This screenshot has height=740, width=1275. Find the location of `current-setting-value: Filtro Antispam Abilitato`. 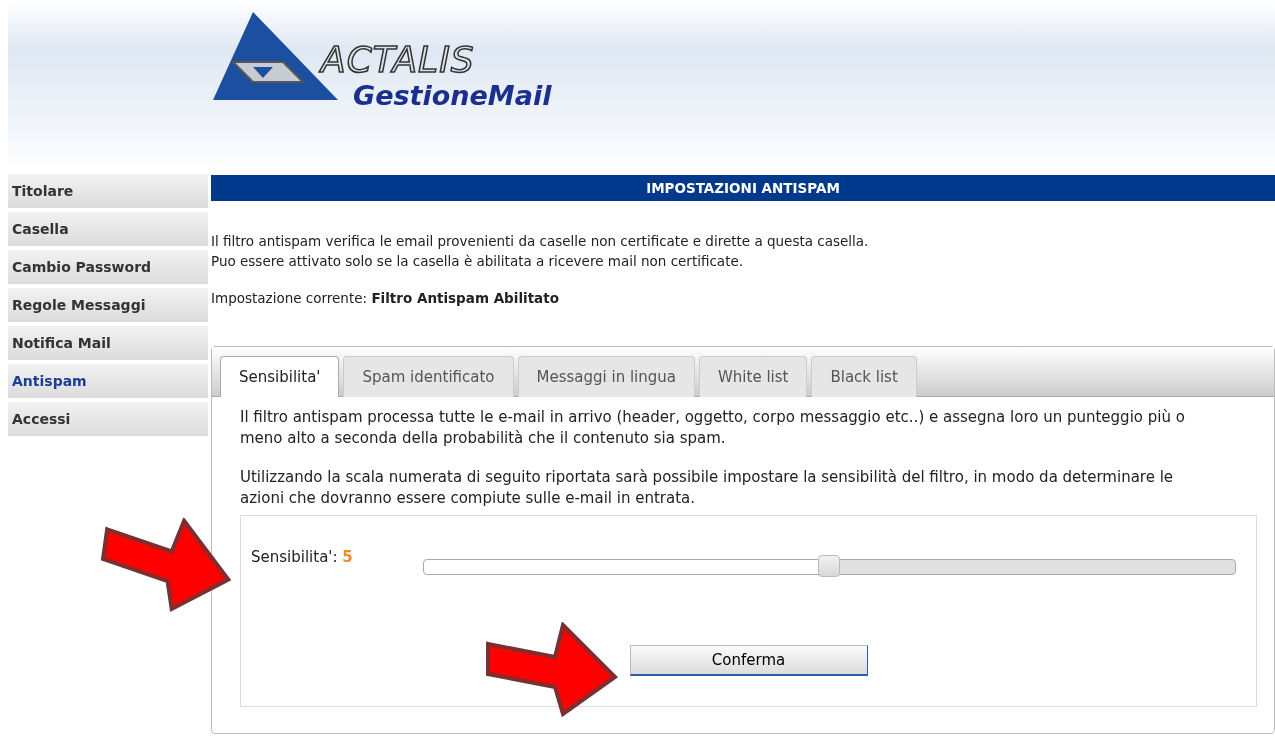

current-setting-value: Filtro Antispam Abilitato is located at coordinates (465, 298).